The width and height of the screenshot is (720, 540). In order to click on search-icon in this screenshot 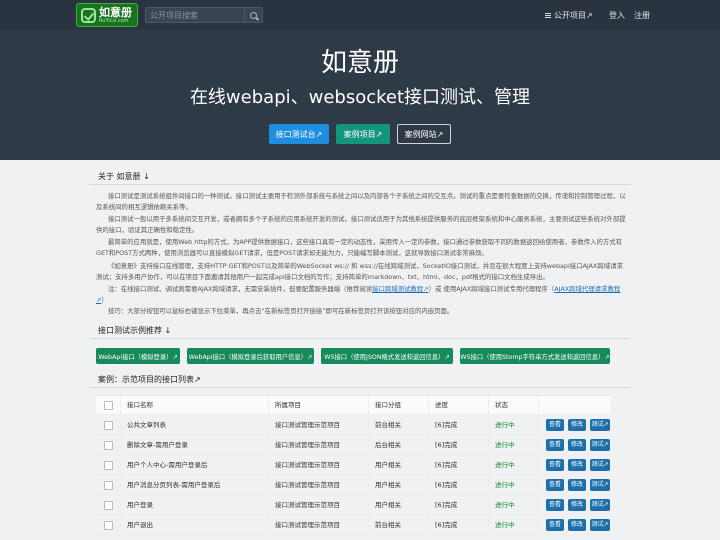, I will do `click(253, 15)`.